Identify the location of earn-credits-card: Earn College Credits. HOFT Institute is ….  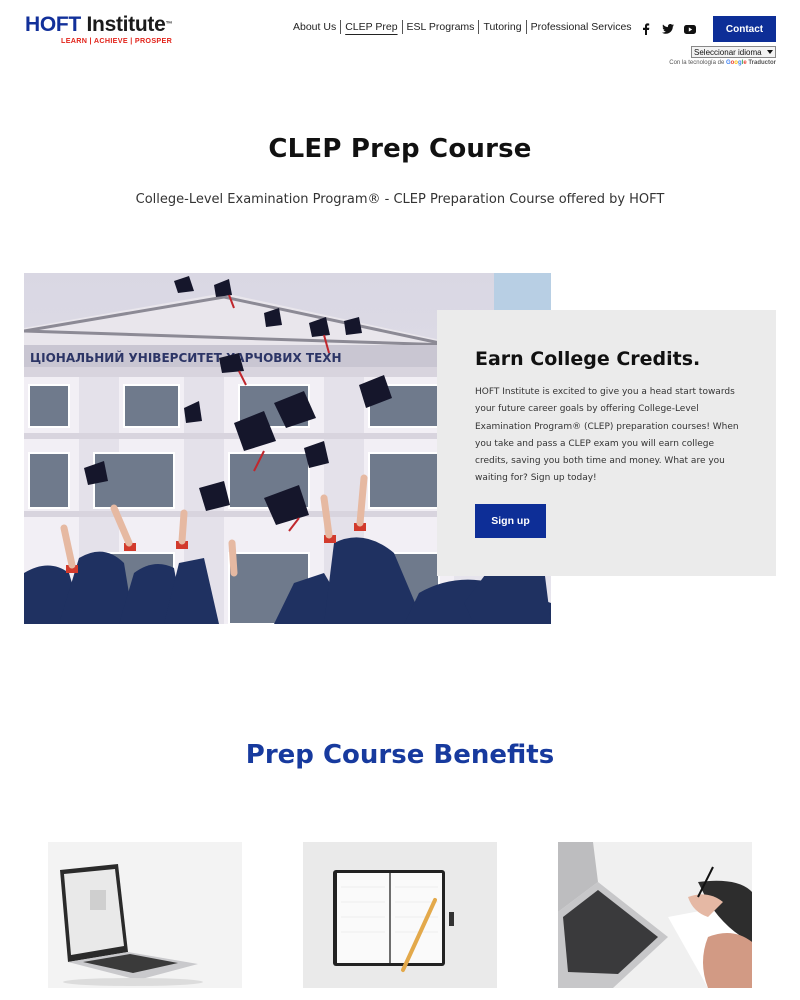
(606, 443).